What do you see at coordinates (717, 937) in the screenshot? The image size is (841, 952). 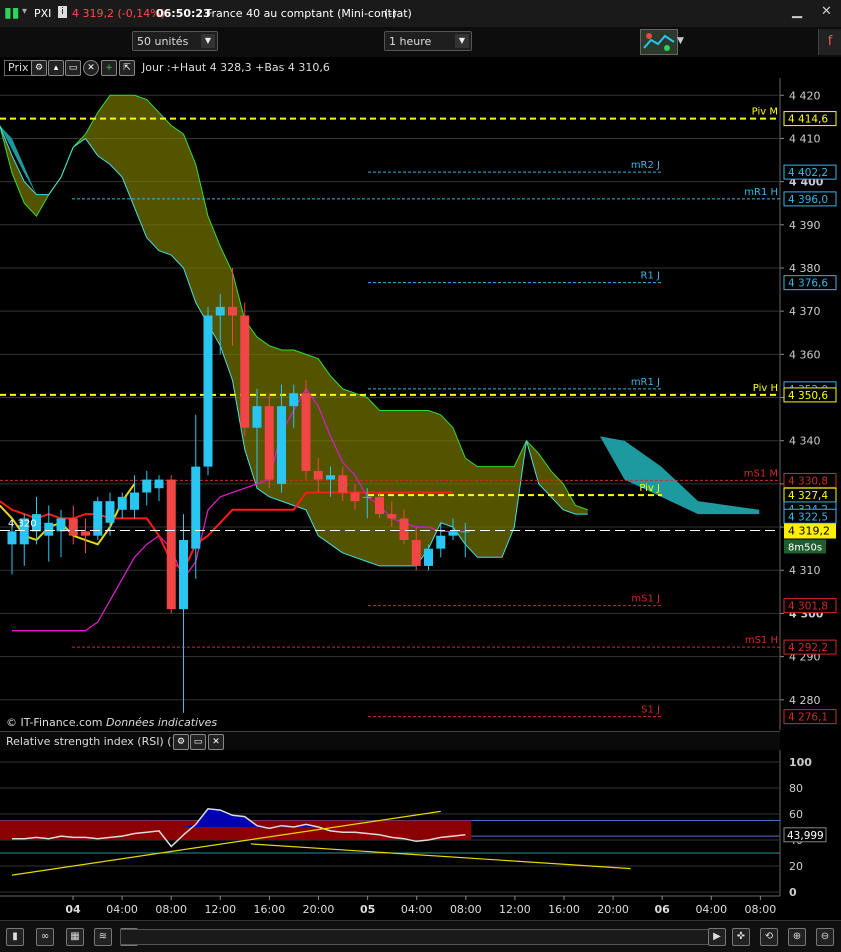 I see `scroll-right-icon: ▶` at bounding box center [717, 937].